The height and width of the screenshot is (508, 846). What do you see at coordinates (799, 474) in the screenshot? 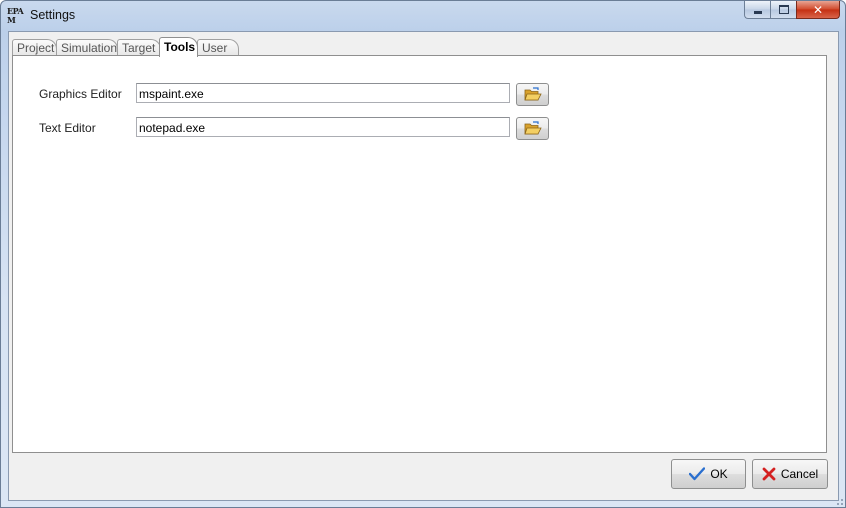
I see `cancel-button-label: Cancel` at bounding box center [799, 474].